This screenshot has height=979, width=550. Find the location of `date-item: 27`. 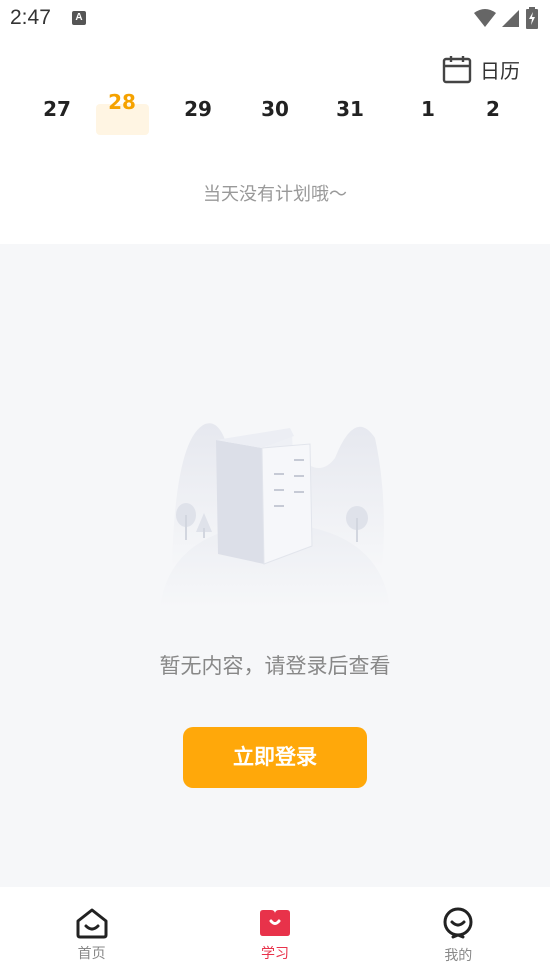

date-item: 27 is located at coordinates (57, 109).